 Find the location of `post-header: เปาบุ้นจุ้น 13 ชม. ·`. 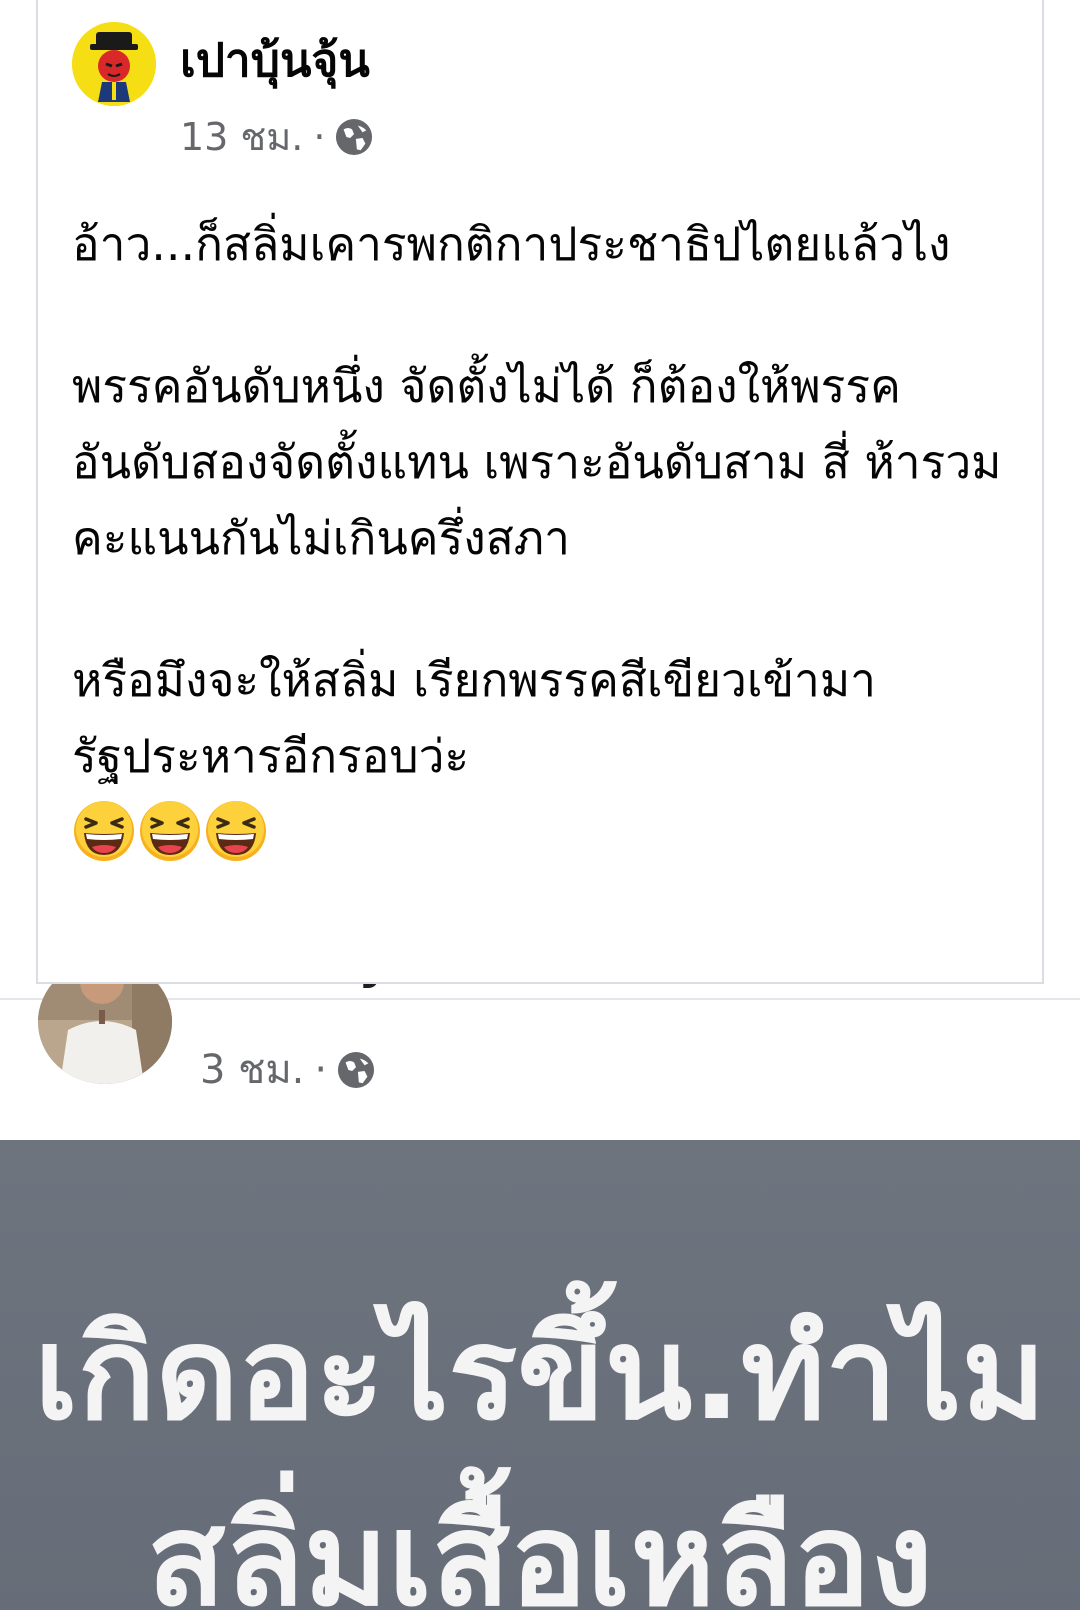

post-header: เปาบุ้นจุ้น 13 ชม. · is located at coordinates (472, 92).